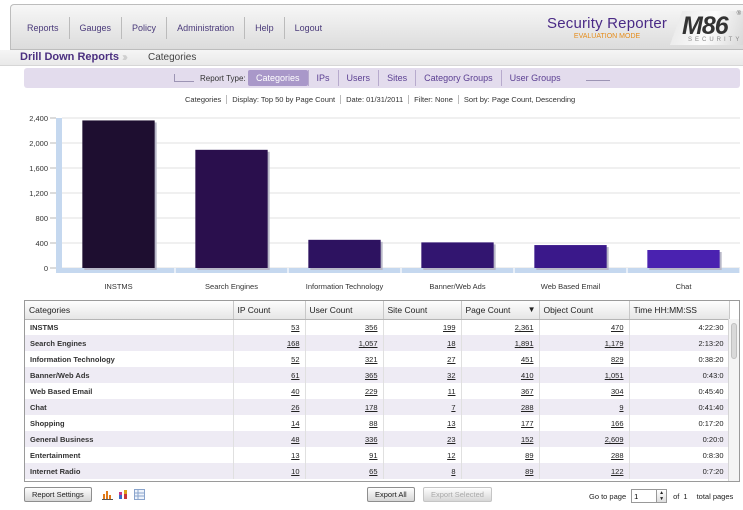 Image resolution: width=743 pixels, height=510 pixels. I want to click on drilldown-link: 336, so click(371, 439).